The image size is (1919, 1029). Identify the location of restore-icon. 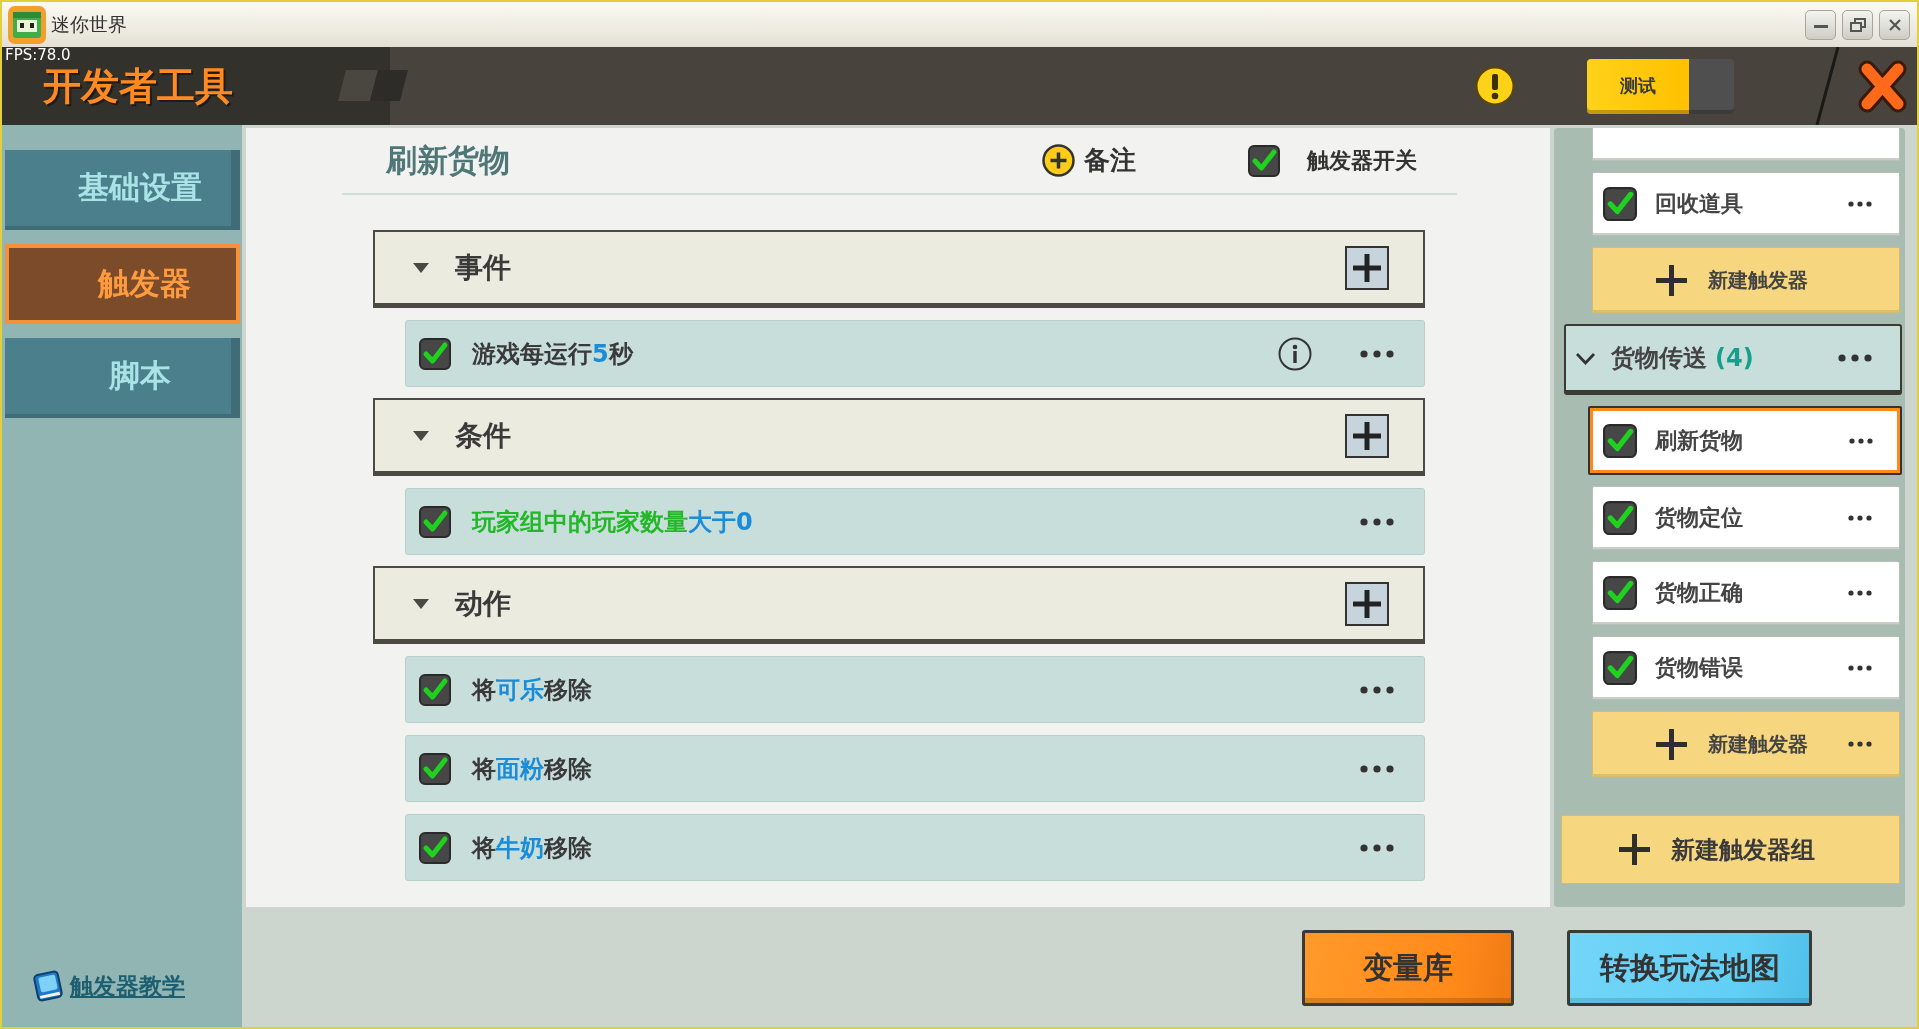
(1857, 24).